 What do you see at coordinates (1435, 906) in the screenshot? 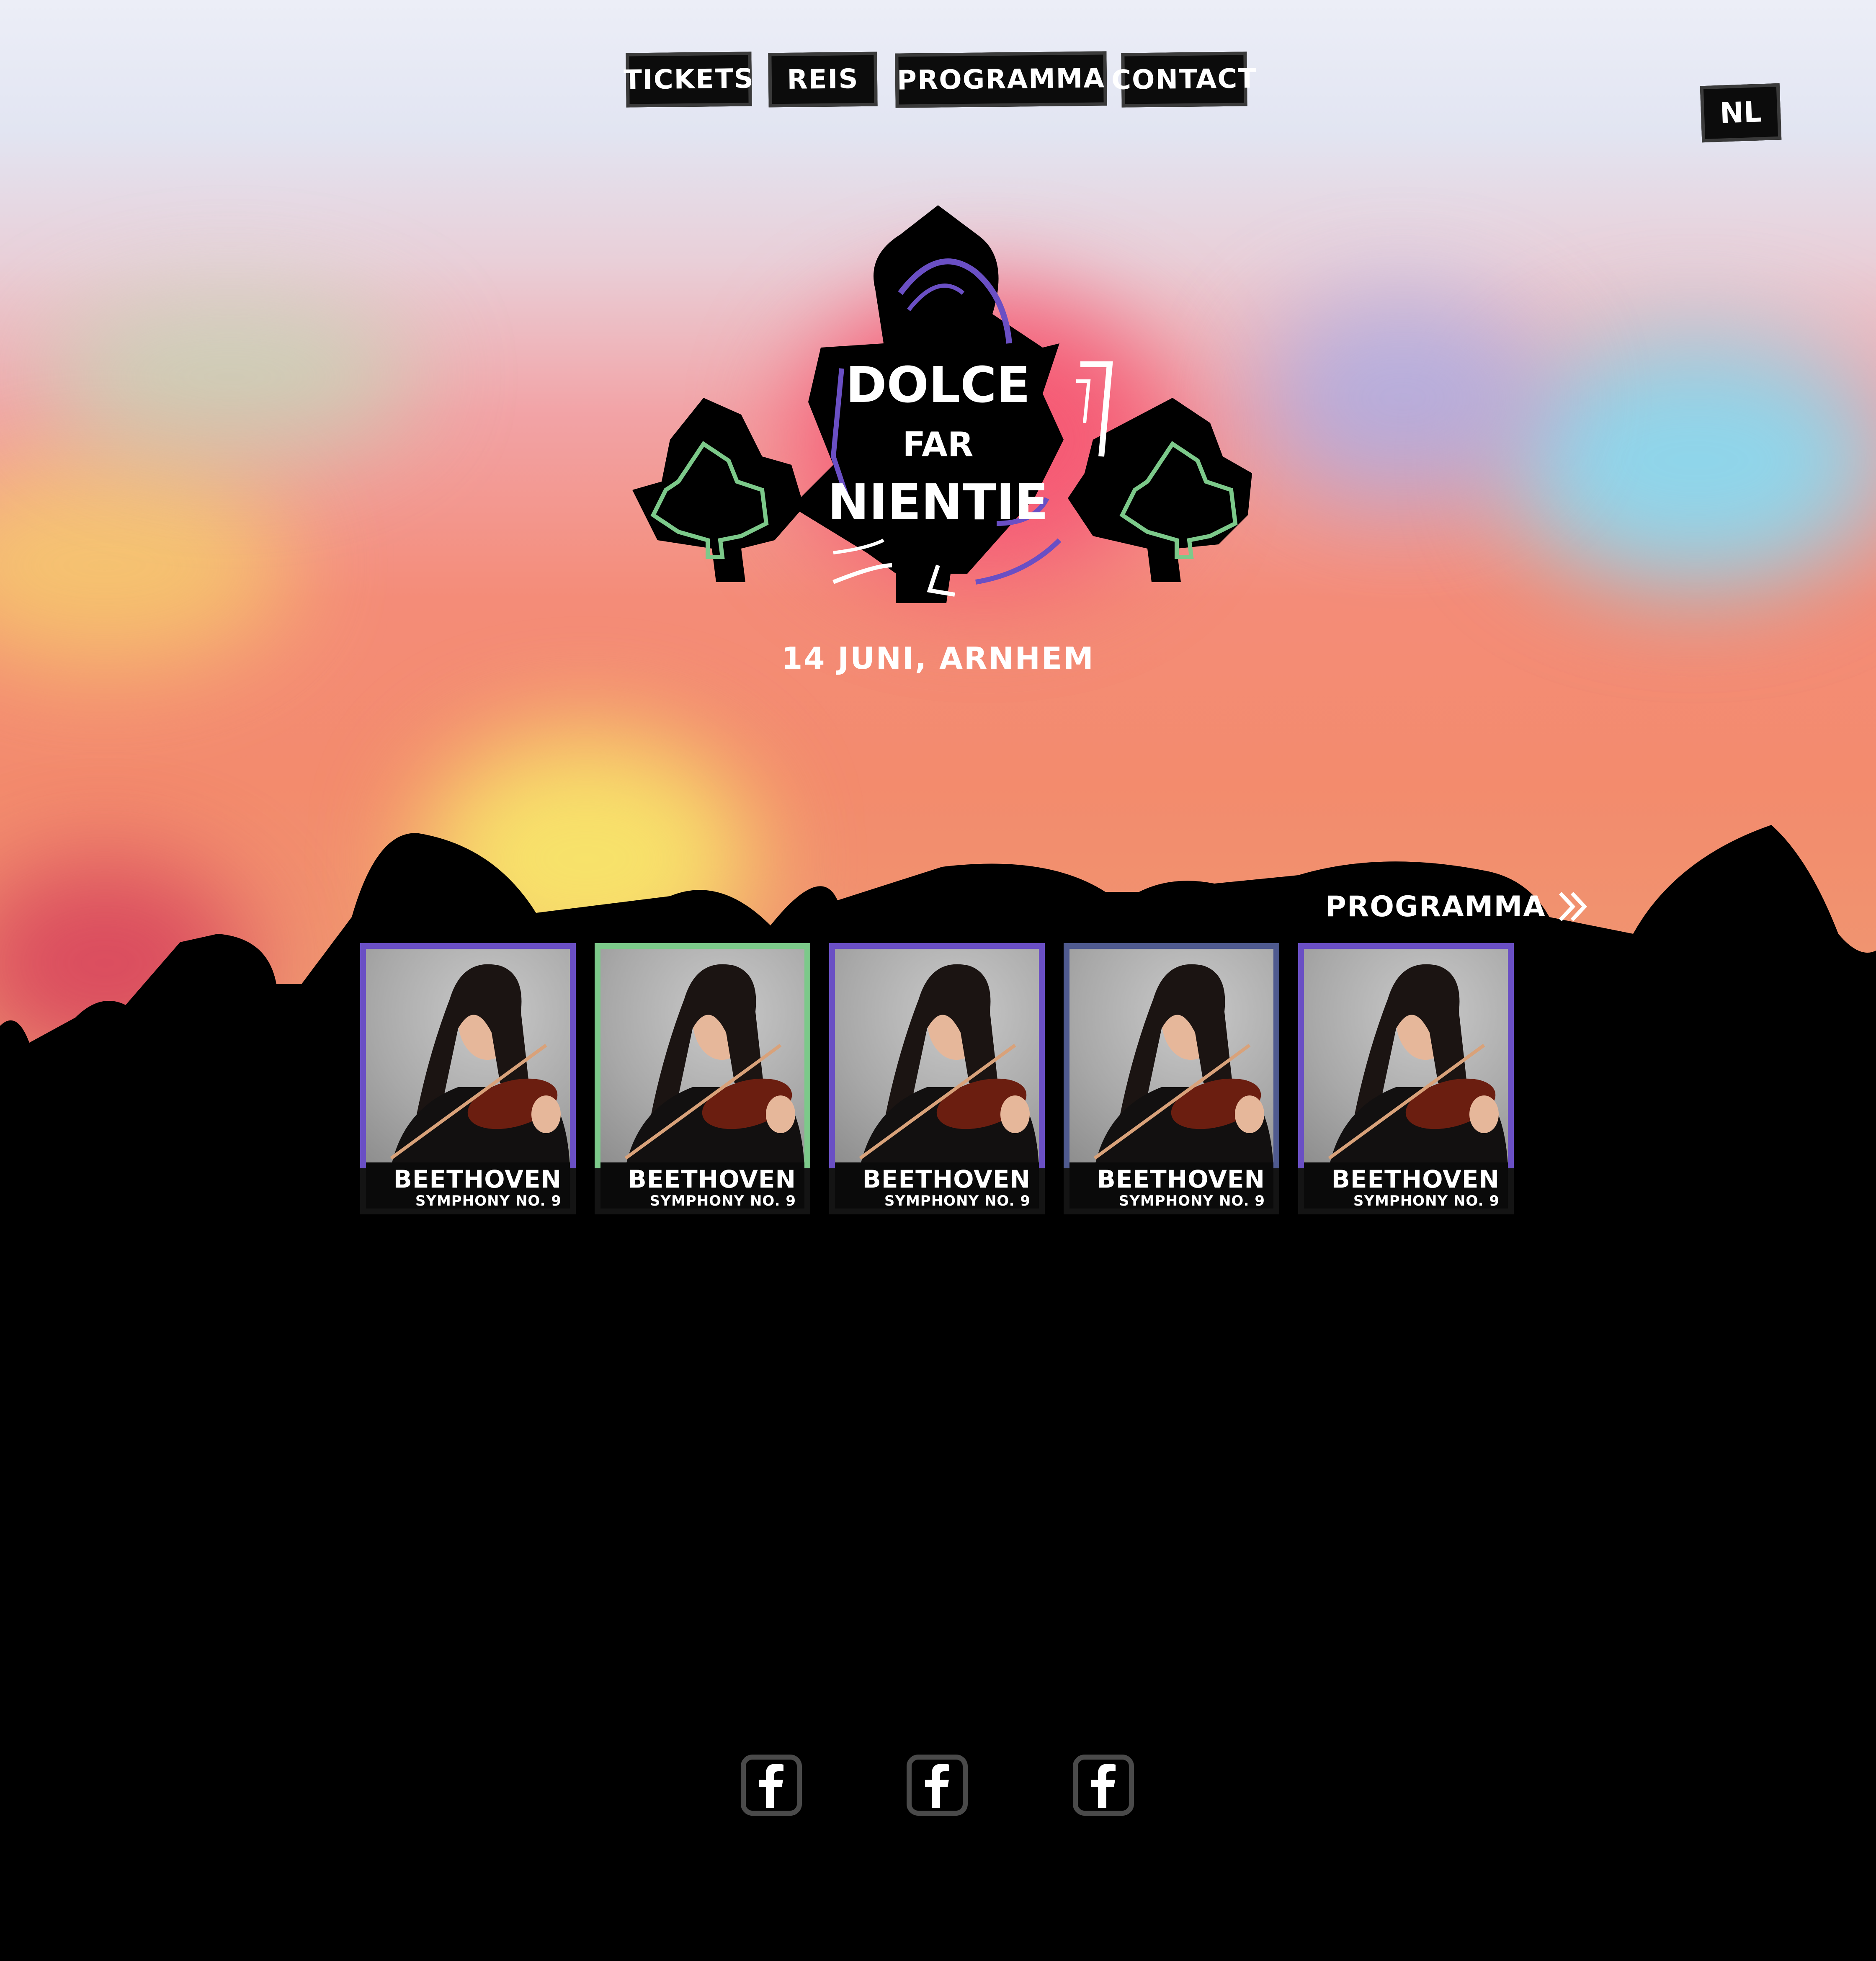
I see `programma-link-label: PROGRAMMA` at bounding box center [1435, 906].